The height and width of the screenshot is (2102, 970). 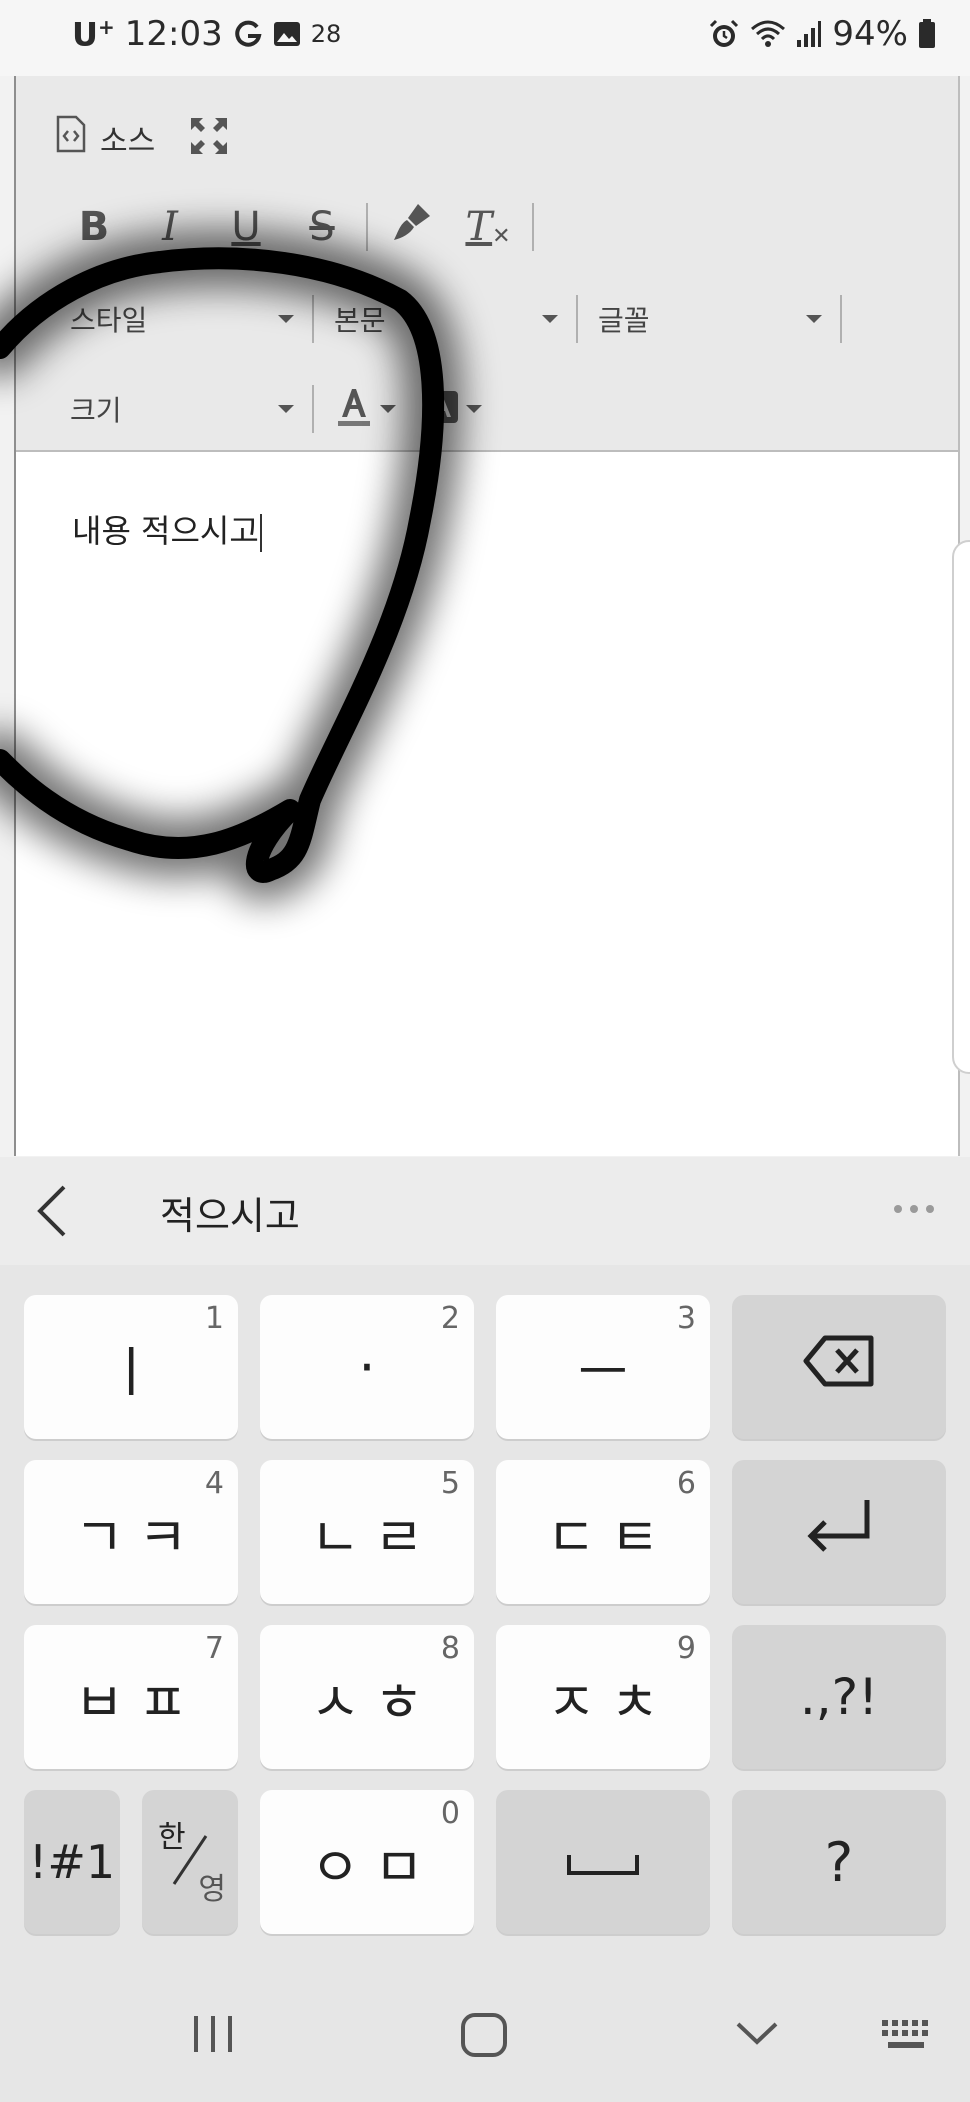 I want to click on toolbar-row-style: 스타일 본문 글꼴, so click(x=452, y=319).